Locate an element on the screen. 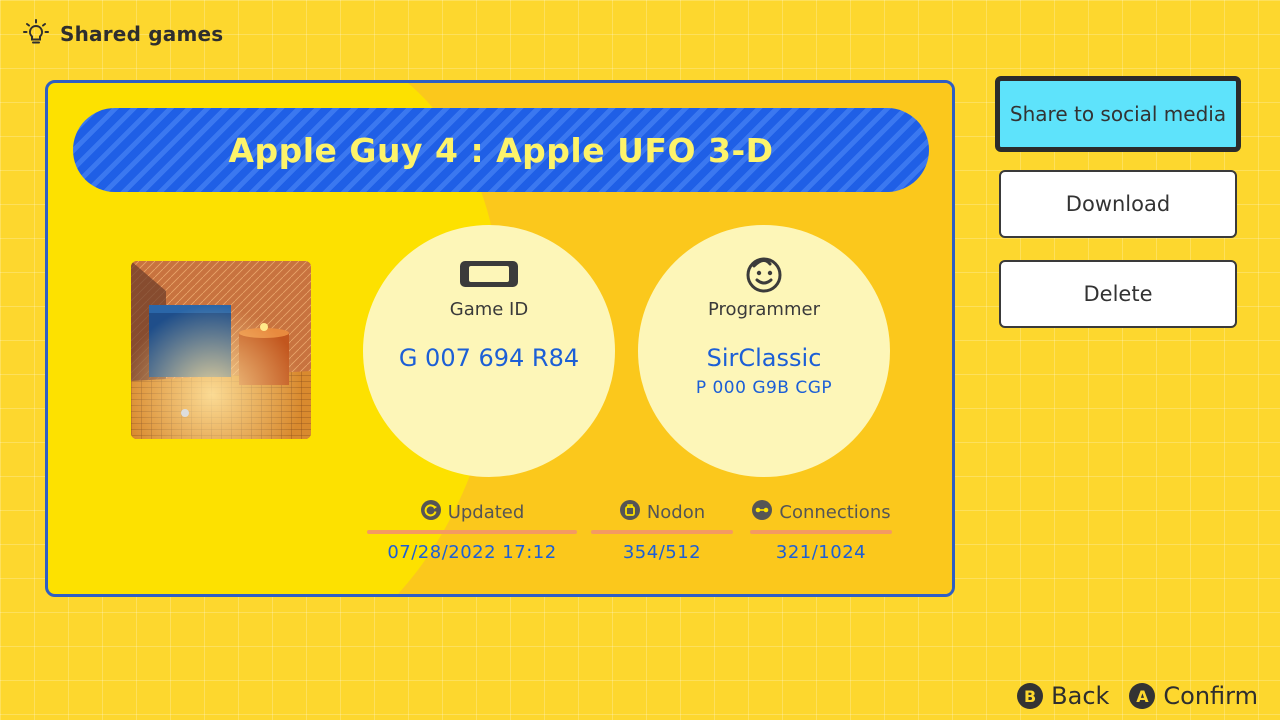 This screenshot has width=1280, height=720. stat-updated-label: Updated is located at coordinates (486, 512).